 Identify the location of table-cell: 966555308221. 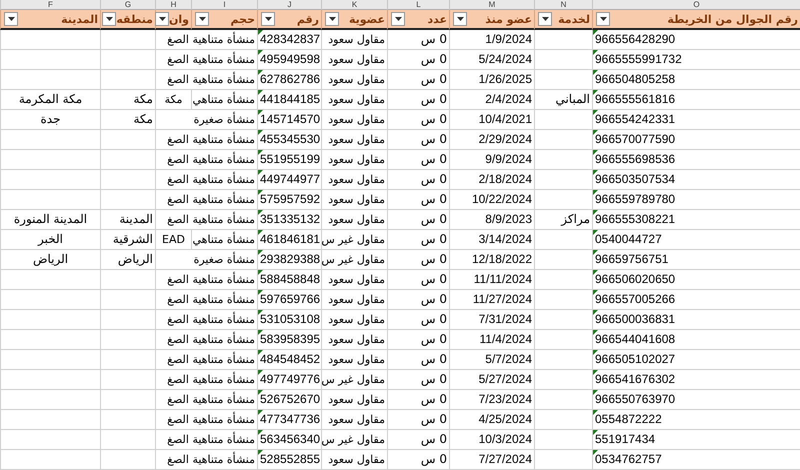
(696, 220).